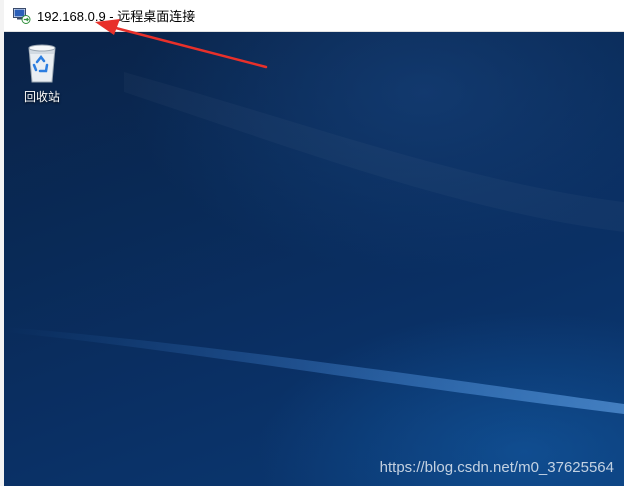  Describe the element at coordinates (22, 15) in the screenshot. I see `remote-desktop-icon` at that location.